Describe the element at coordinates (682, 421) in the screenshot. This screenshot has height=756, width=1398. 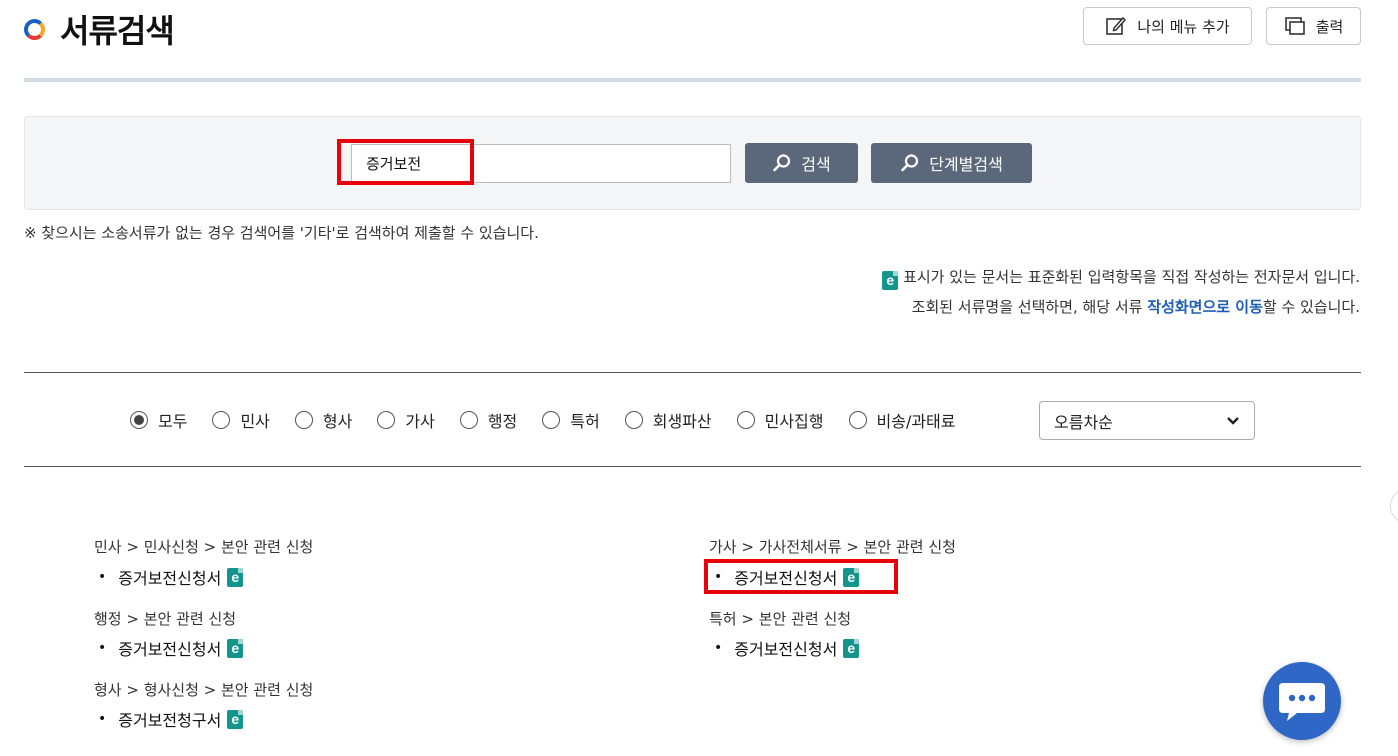
I see `radio-label: 회생파산` at that location.